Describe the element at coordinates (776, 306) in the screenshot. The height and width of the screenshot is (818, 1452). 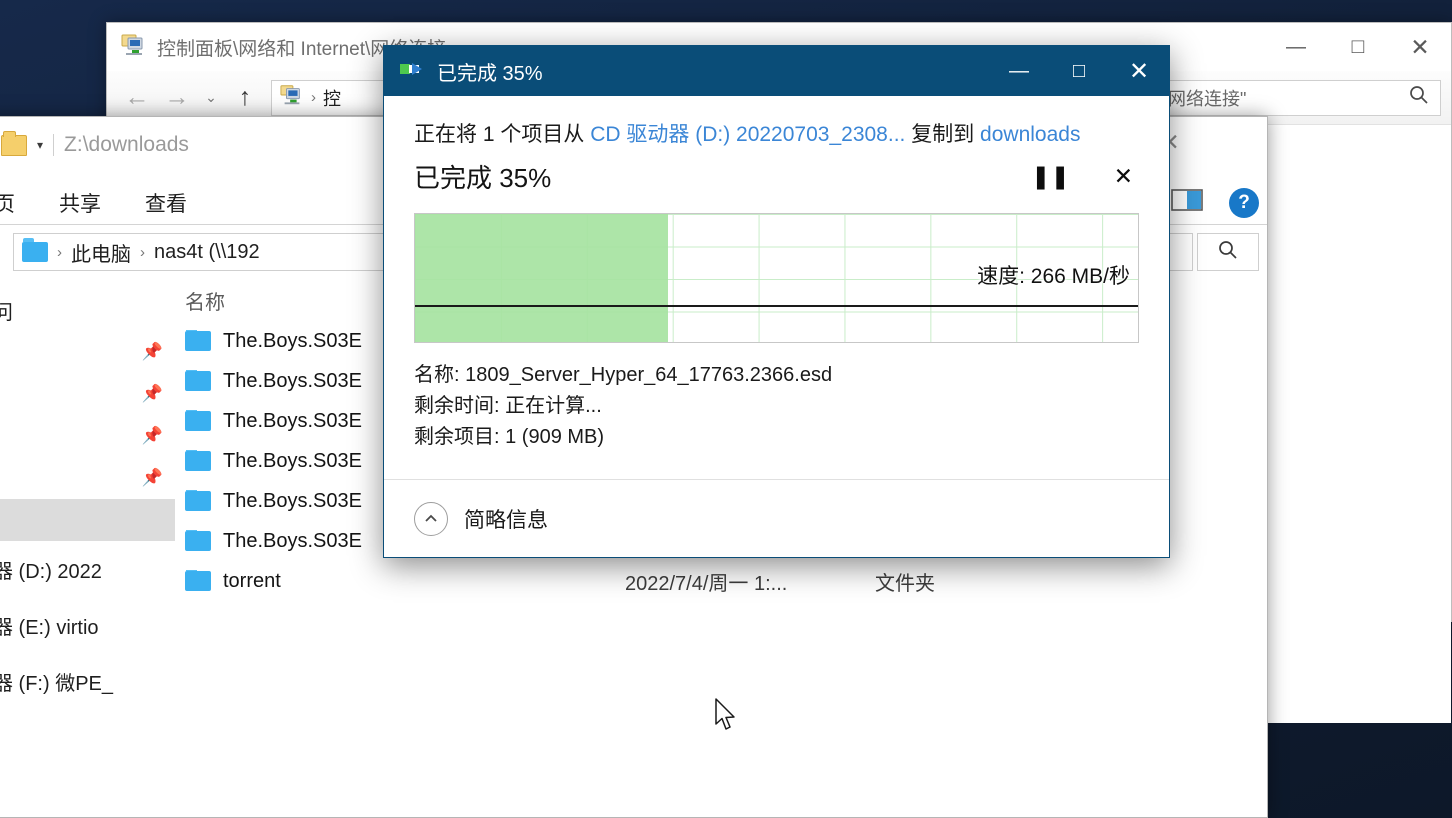
I see `chart-average-line` at that location.